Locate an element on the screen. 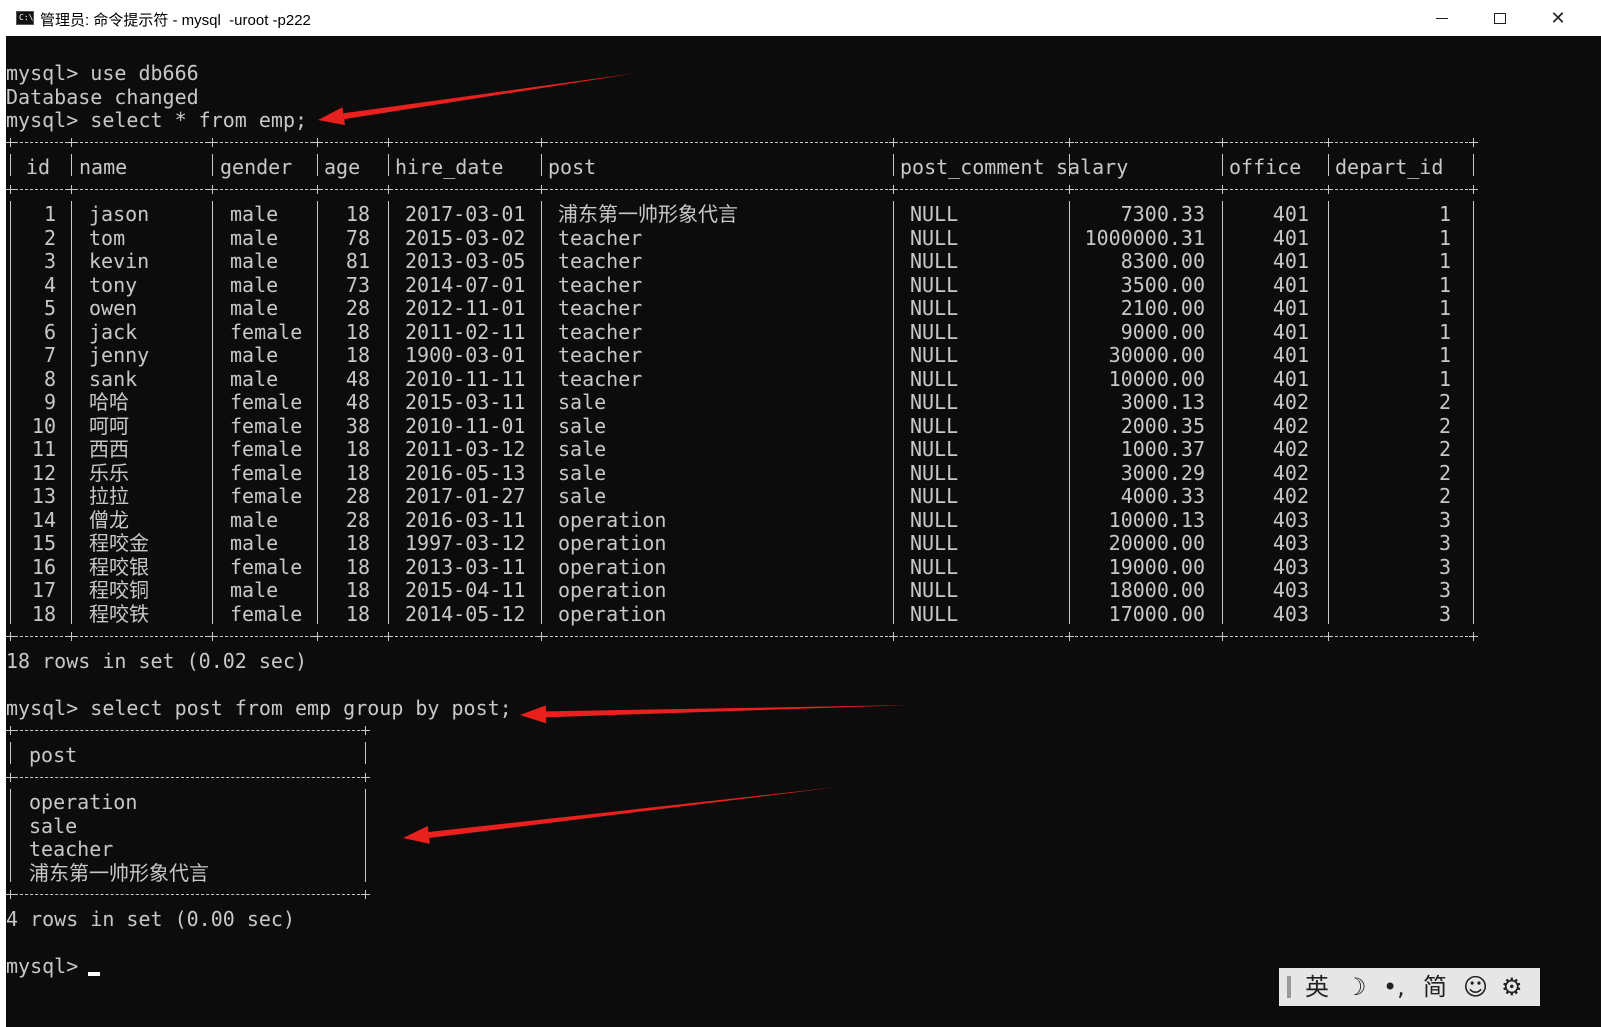 The width and height of the screenshot is (1601, 1027). ime-toolbar: 英 ☽ •, 简 ☺ ⚙ is located at coordinates (1409, 987).